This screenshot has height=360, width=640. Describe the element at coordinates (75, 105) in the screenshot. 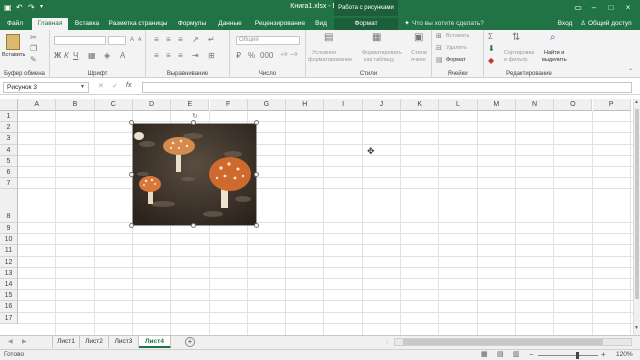

I see `column-header-b: B` at that location.